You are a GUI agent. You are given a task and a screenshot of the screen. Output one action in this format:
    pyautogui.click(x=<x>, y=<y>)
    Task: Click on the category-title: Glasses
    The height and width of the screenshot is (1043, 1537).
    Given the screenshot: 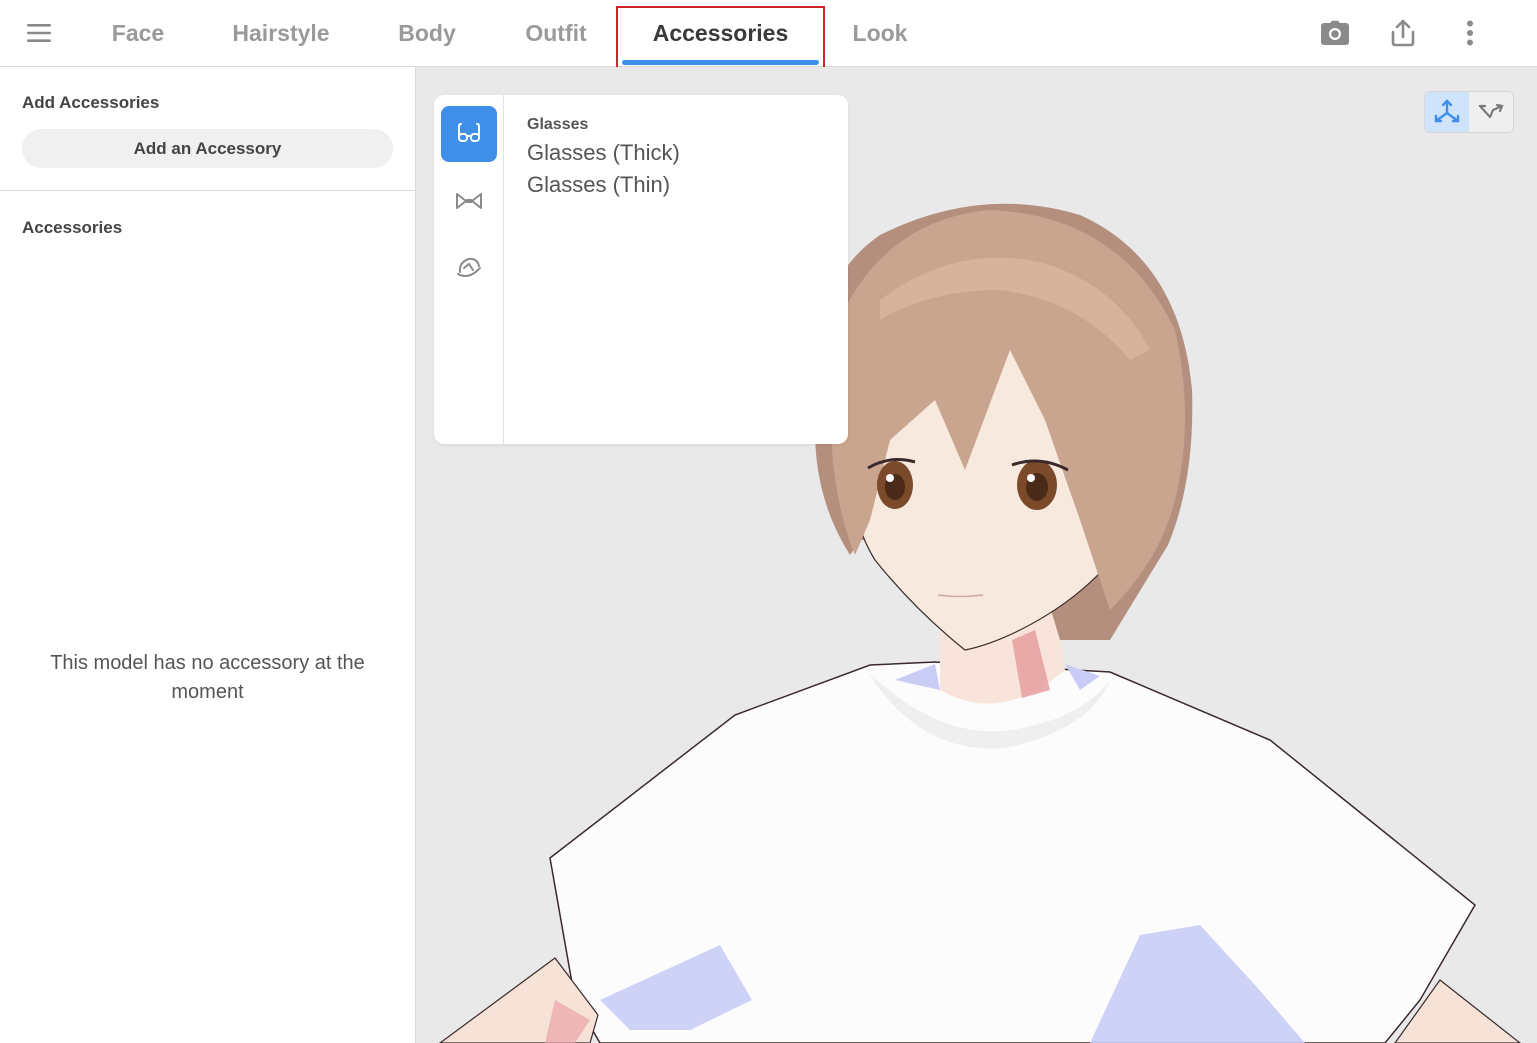 What is the action you would take?
    pyautogui.click(x=558, y=124)
    